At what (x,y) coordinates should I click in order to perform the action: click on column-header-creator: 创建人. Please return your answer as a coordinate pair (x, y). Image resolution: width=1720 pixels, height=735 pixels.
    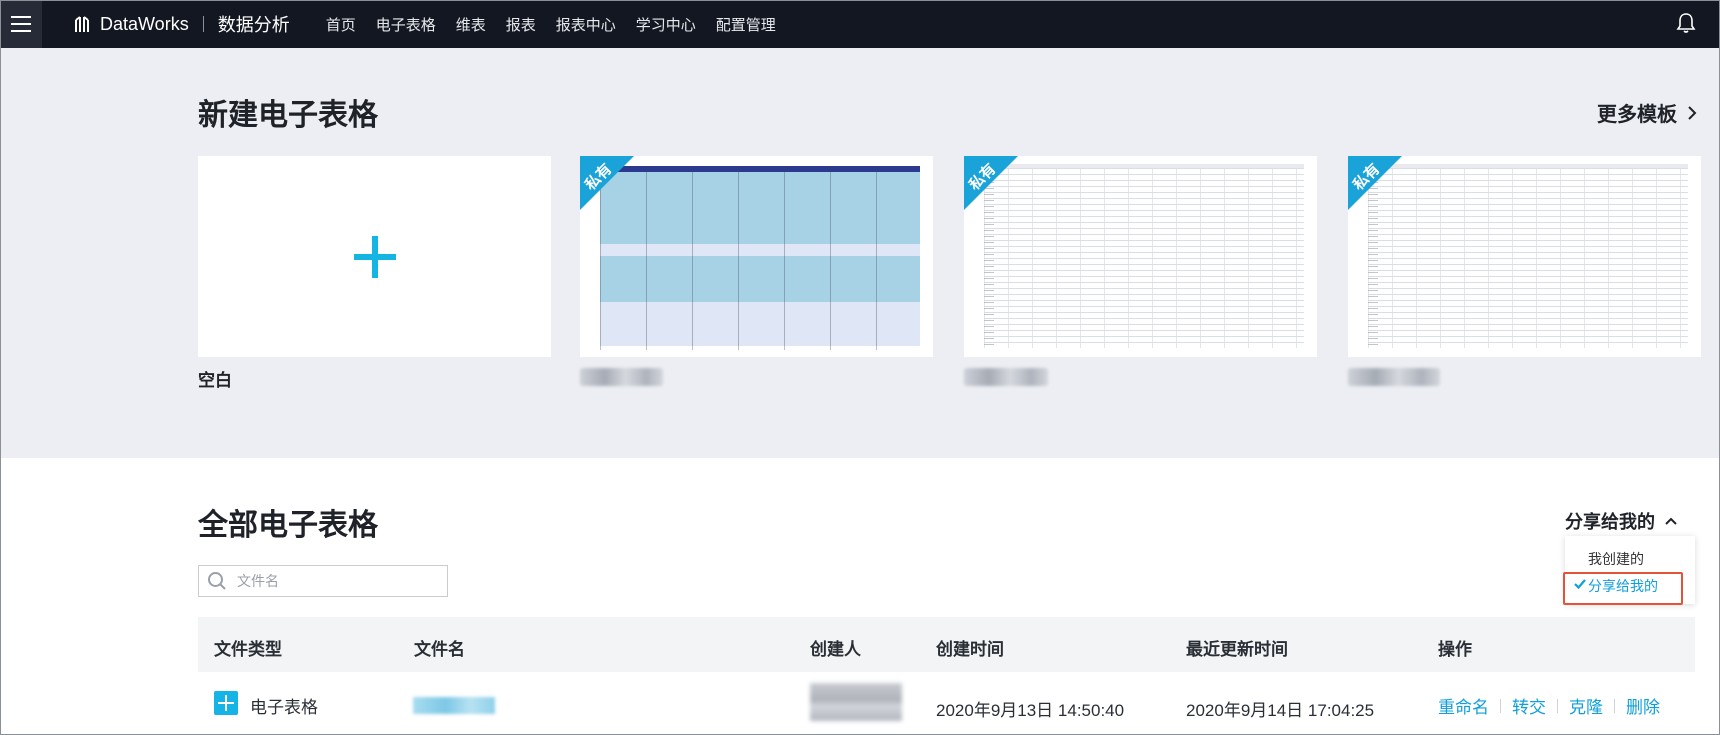
    Looking at the image, I should click on (835, 649).